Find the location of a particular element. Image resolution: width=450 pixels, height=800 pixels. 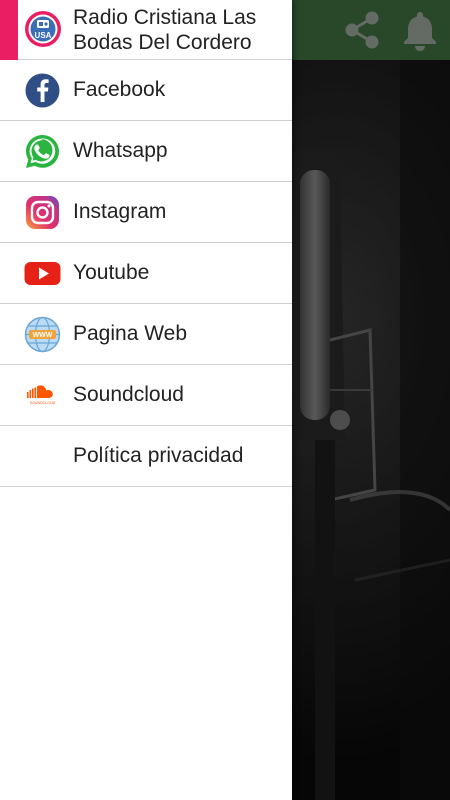

header-accent-bar is located at coordinates (9, 30).